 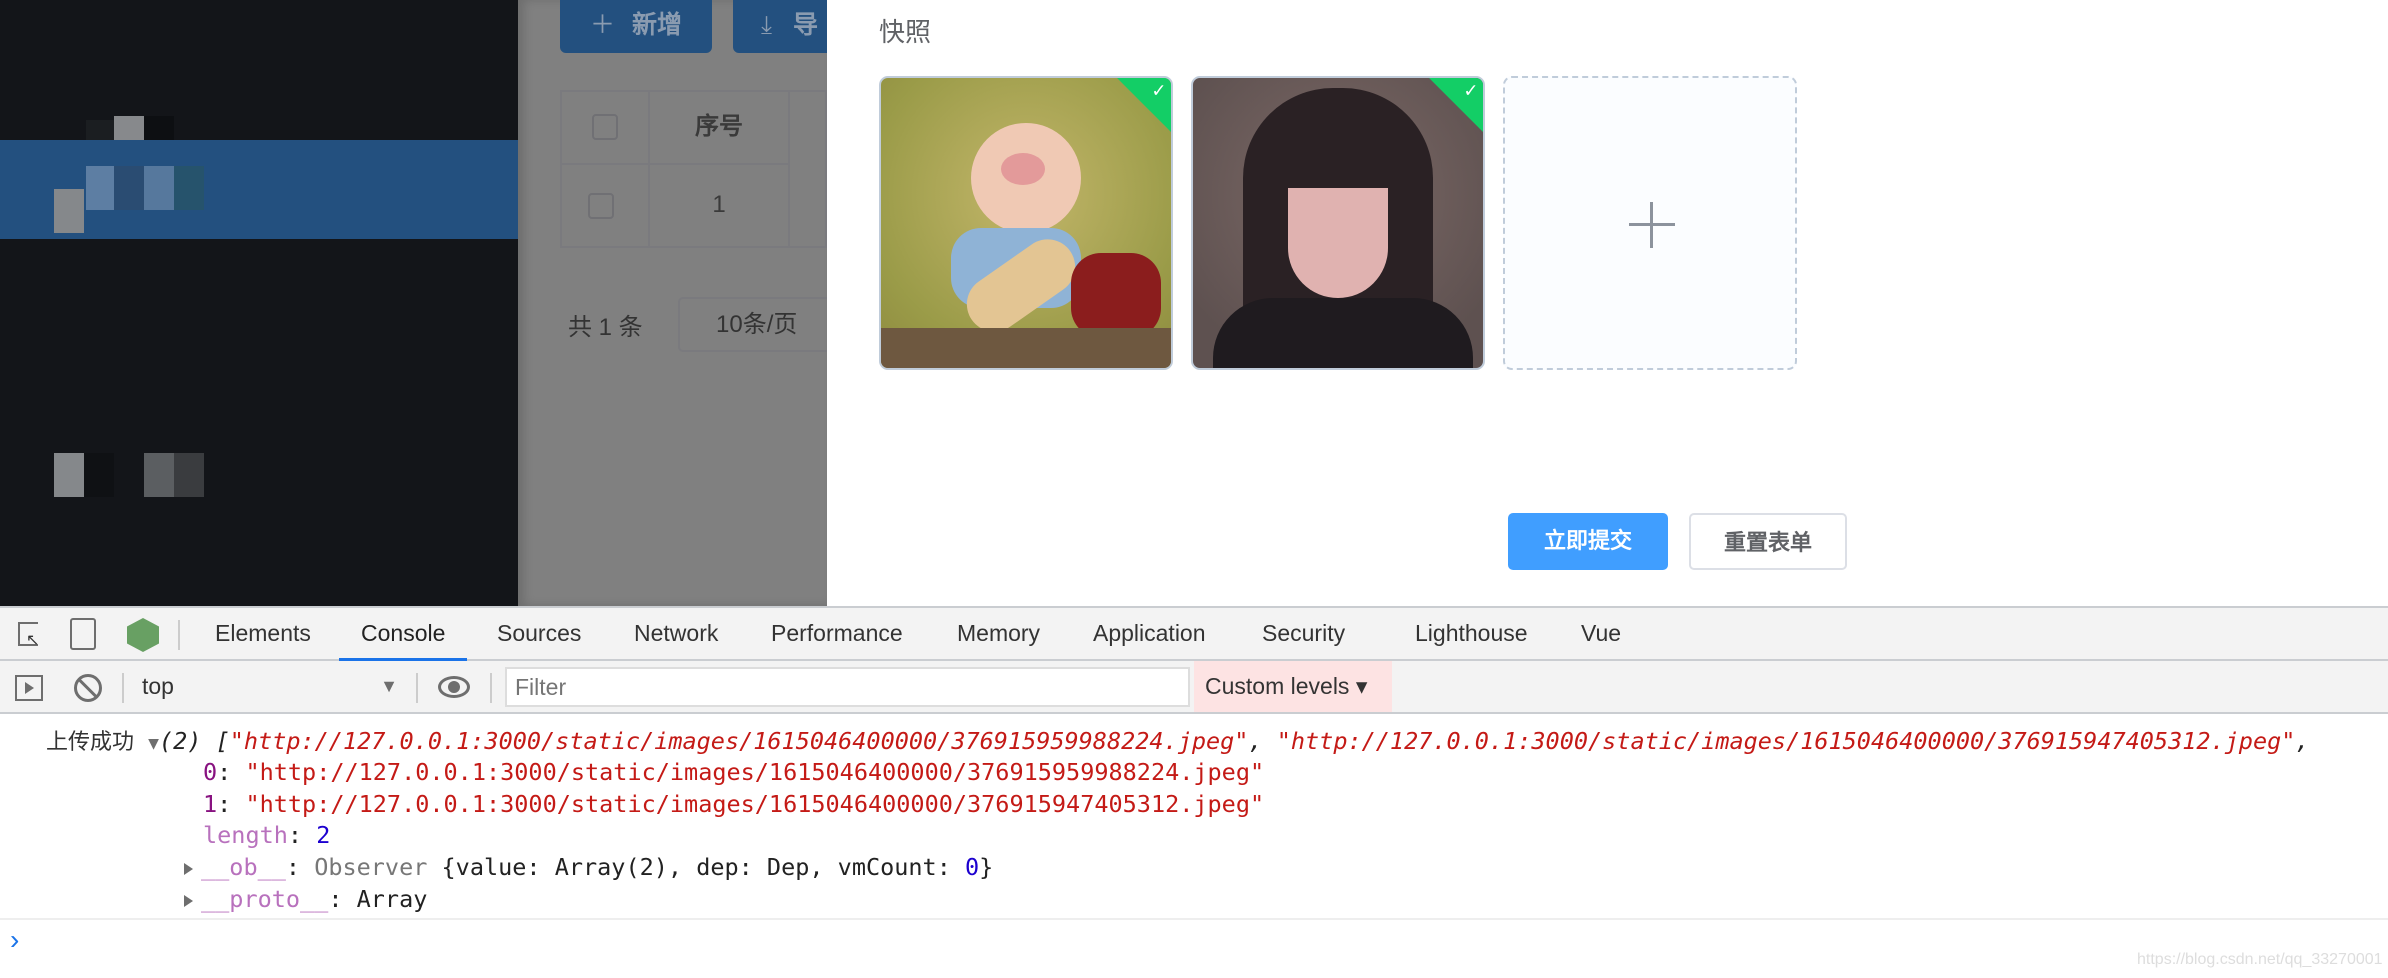 What do you see at coordinates (83, 634) in the screenshot?
I see `device-toolbar-icon` at bounding box center [83, 634].